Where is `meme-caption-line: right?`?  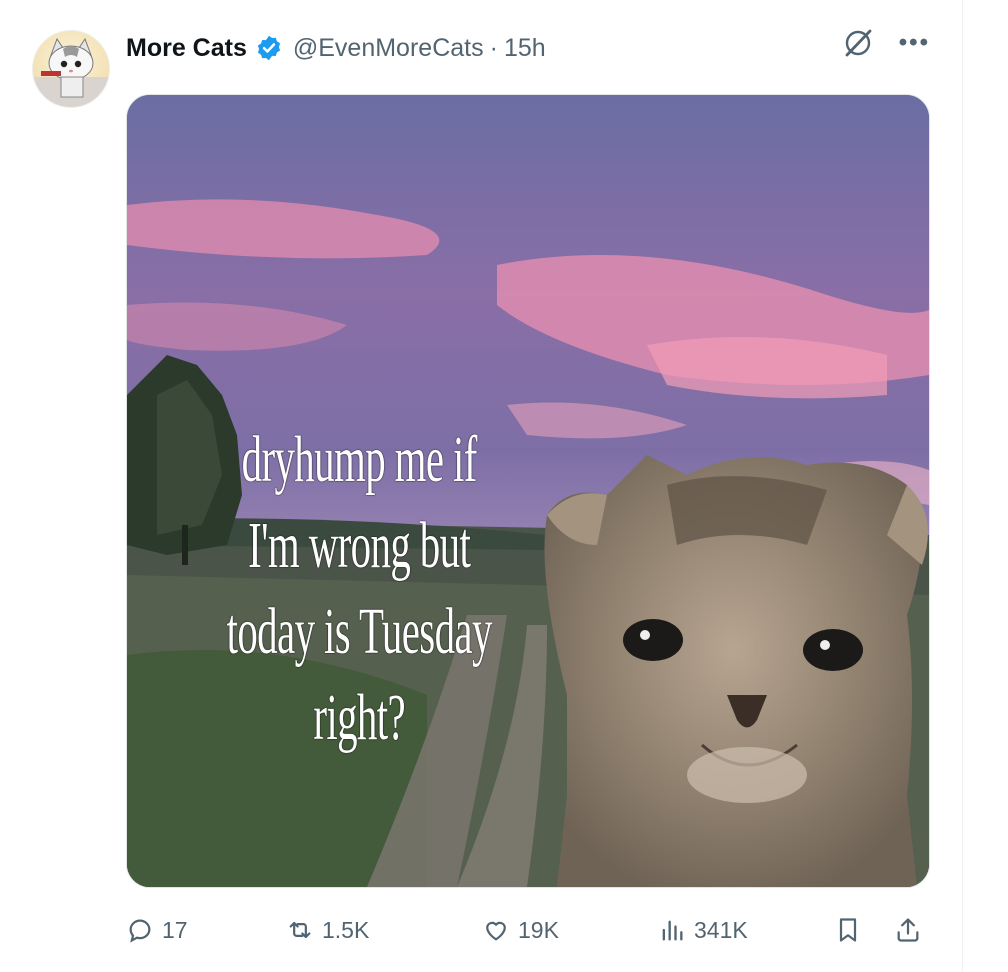
meme-caption-line: right? is located at coordinates (359, 717).